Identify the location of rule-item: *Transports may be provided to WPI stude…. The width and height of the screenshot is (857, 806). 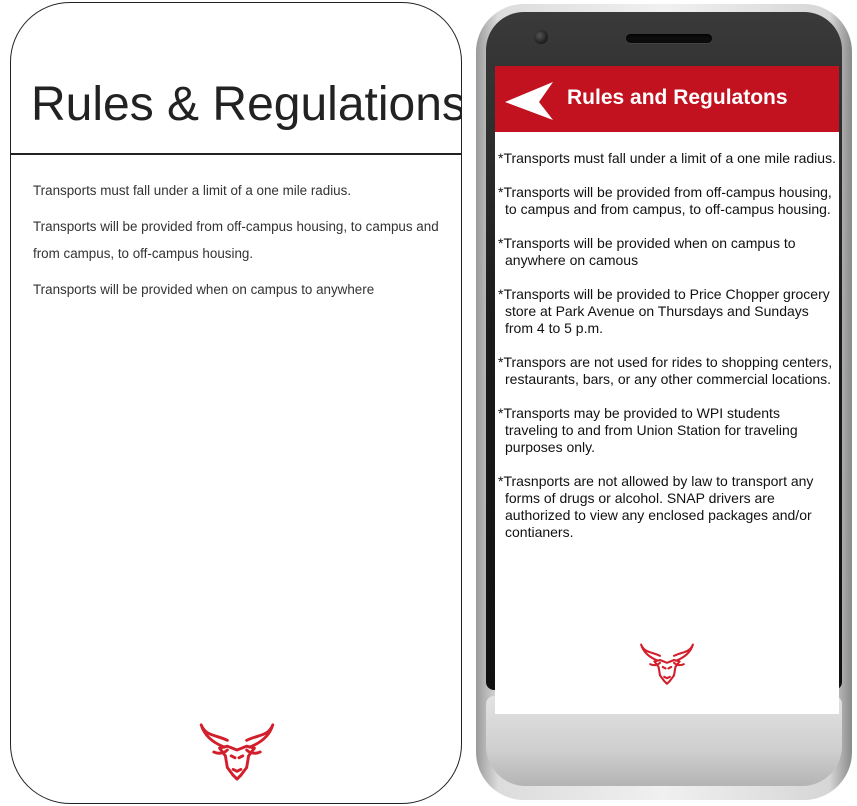
(648, 430).